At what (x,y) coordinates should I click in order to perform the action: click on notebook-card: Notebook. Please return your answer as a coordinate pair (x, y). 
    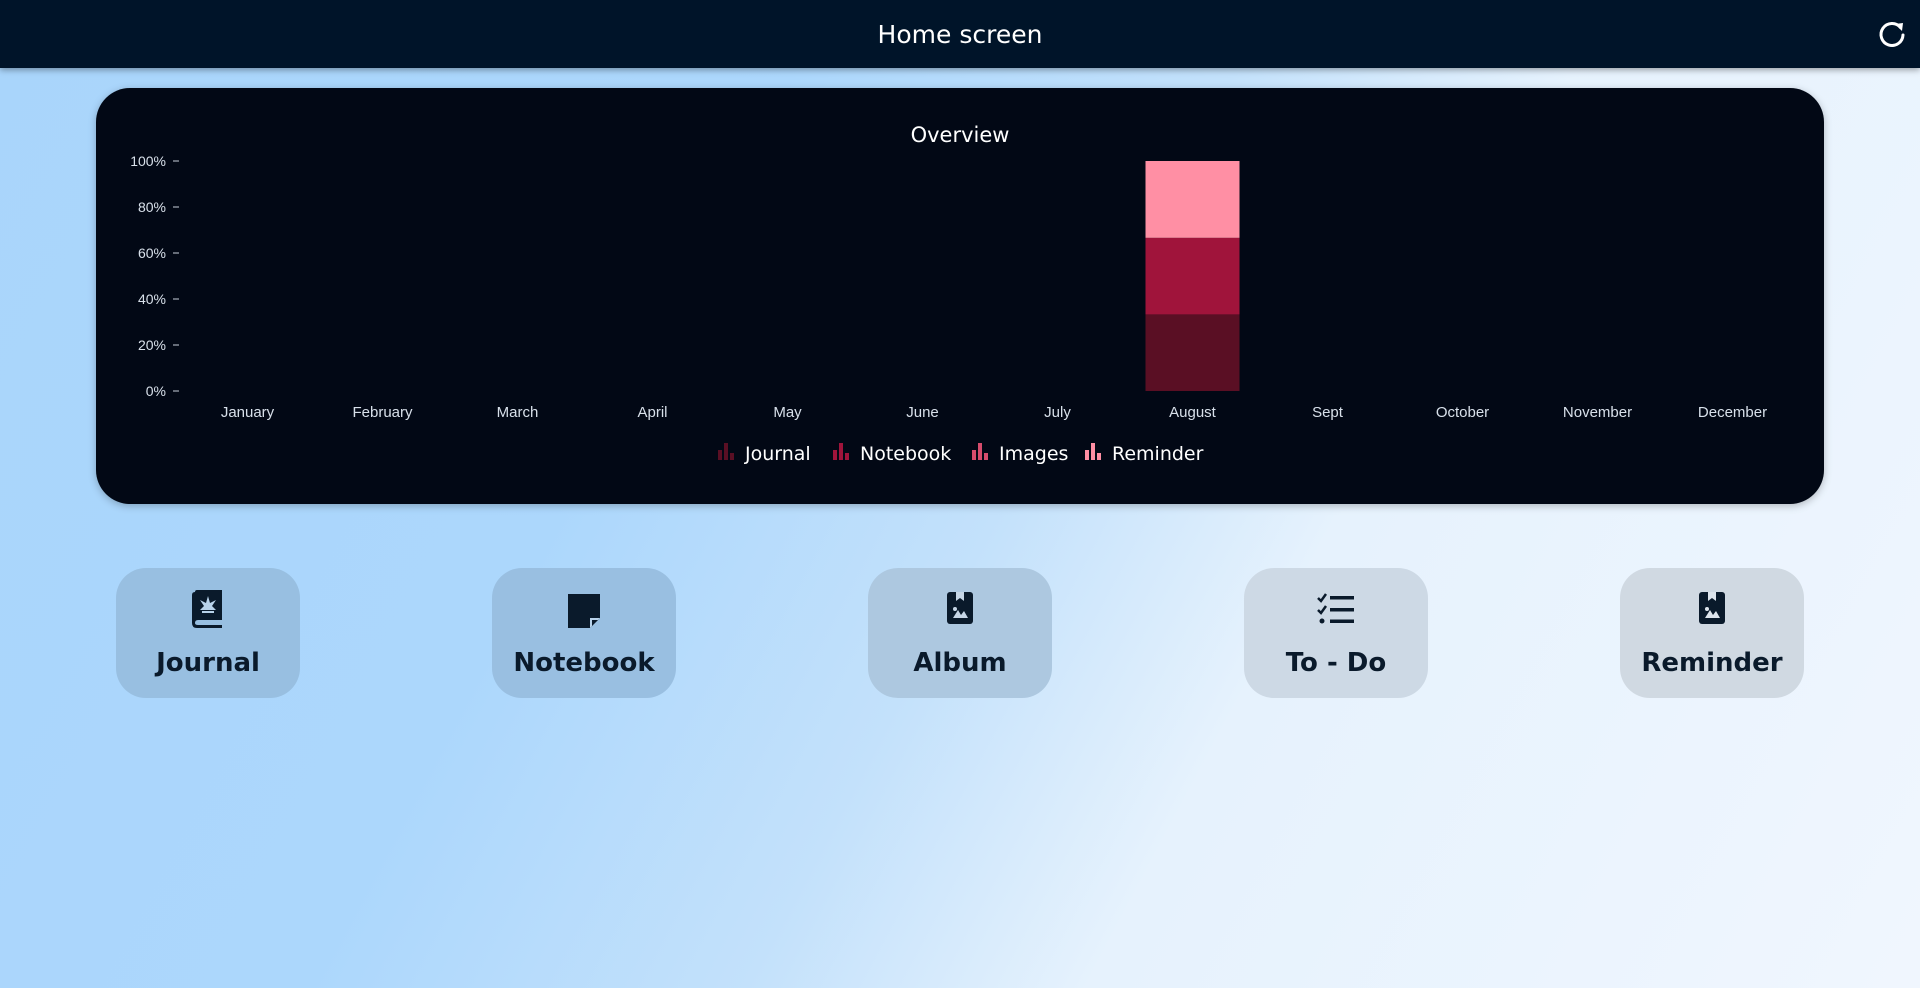
    Looking at the image, I should click on (584, 633).